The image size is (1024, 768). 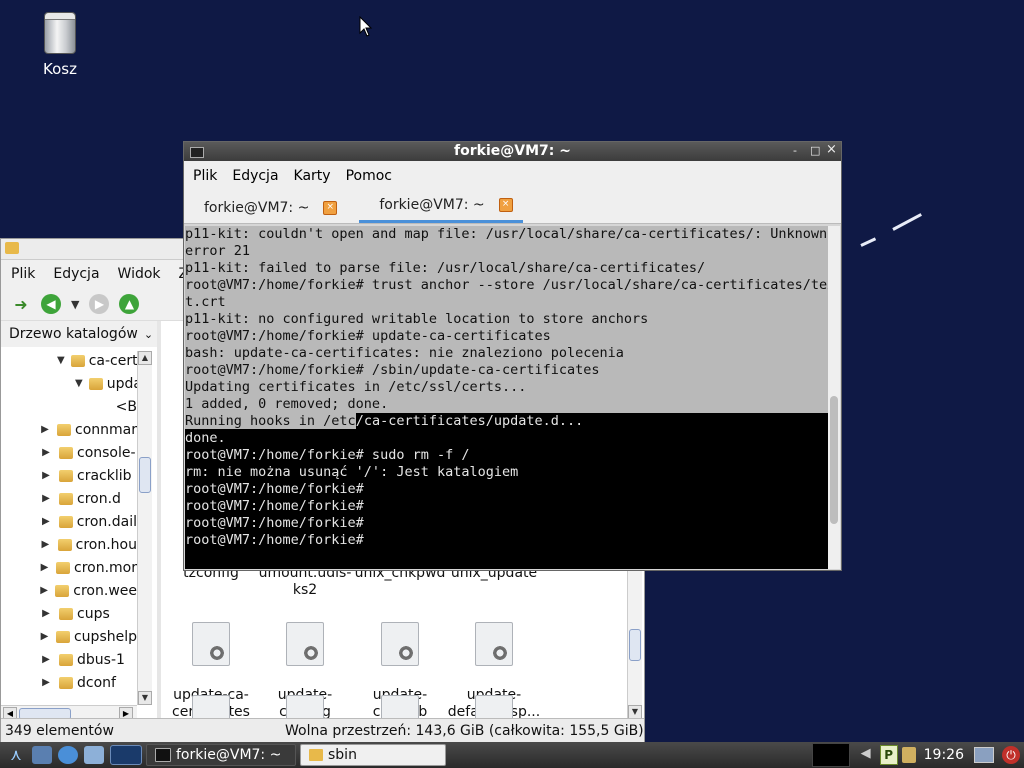 What do you see at coordinates (229, 755) in the screenshot?
I see `taskbar-task-label: forkie@VM7: ~` at bounding box center [229, 755].